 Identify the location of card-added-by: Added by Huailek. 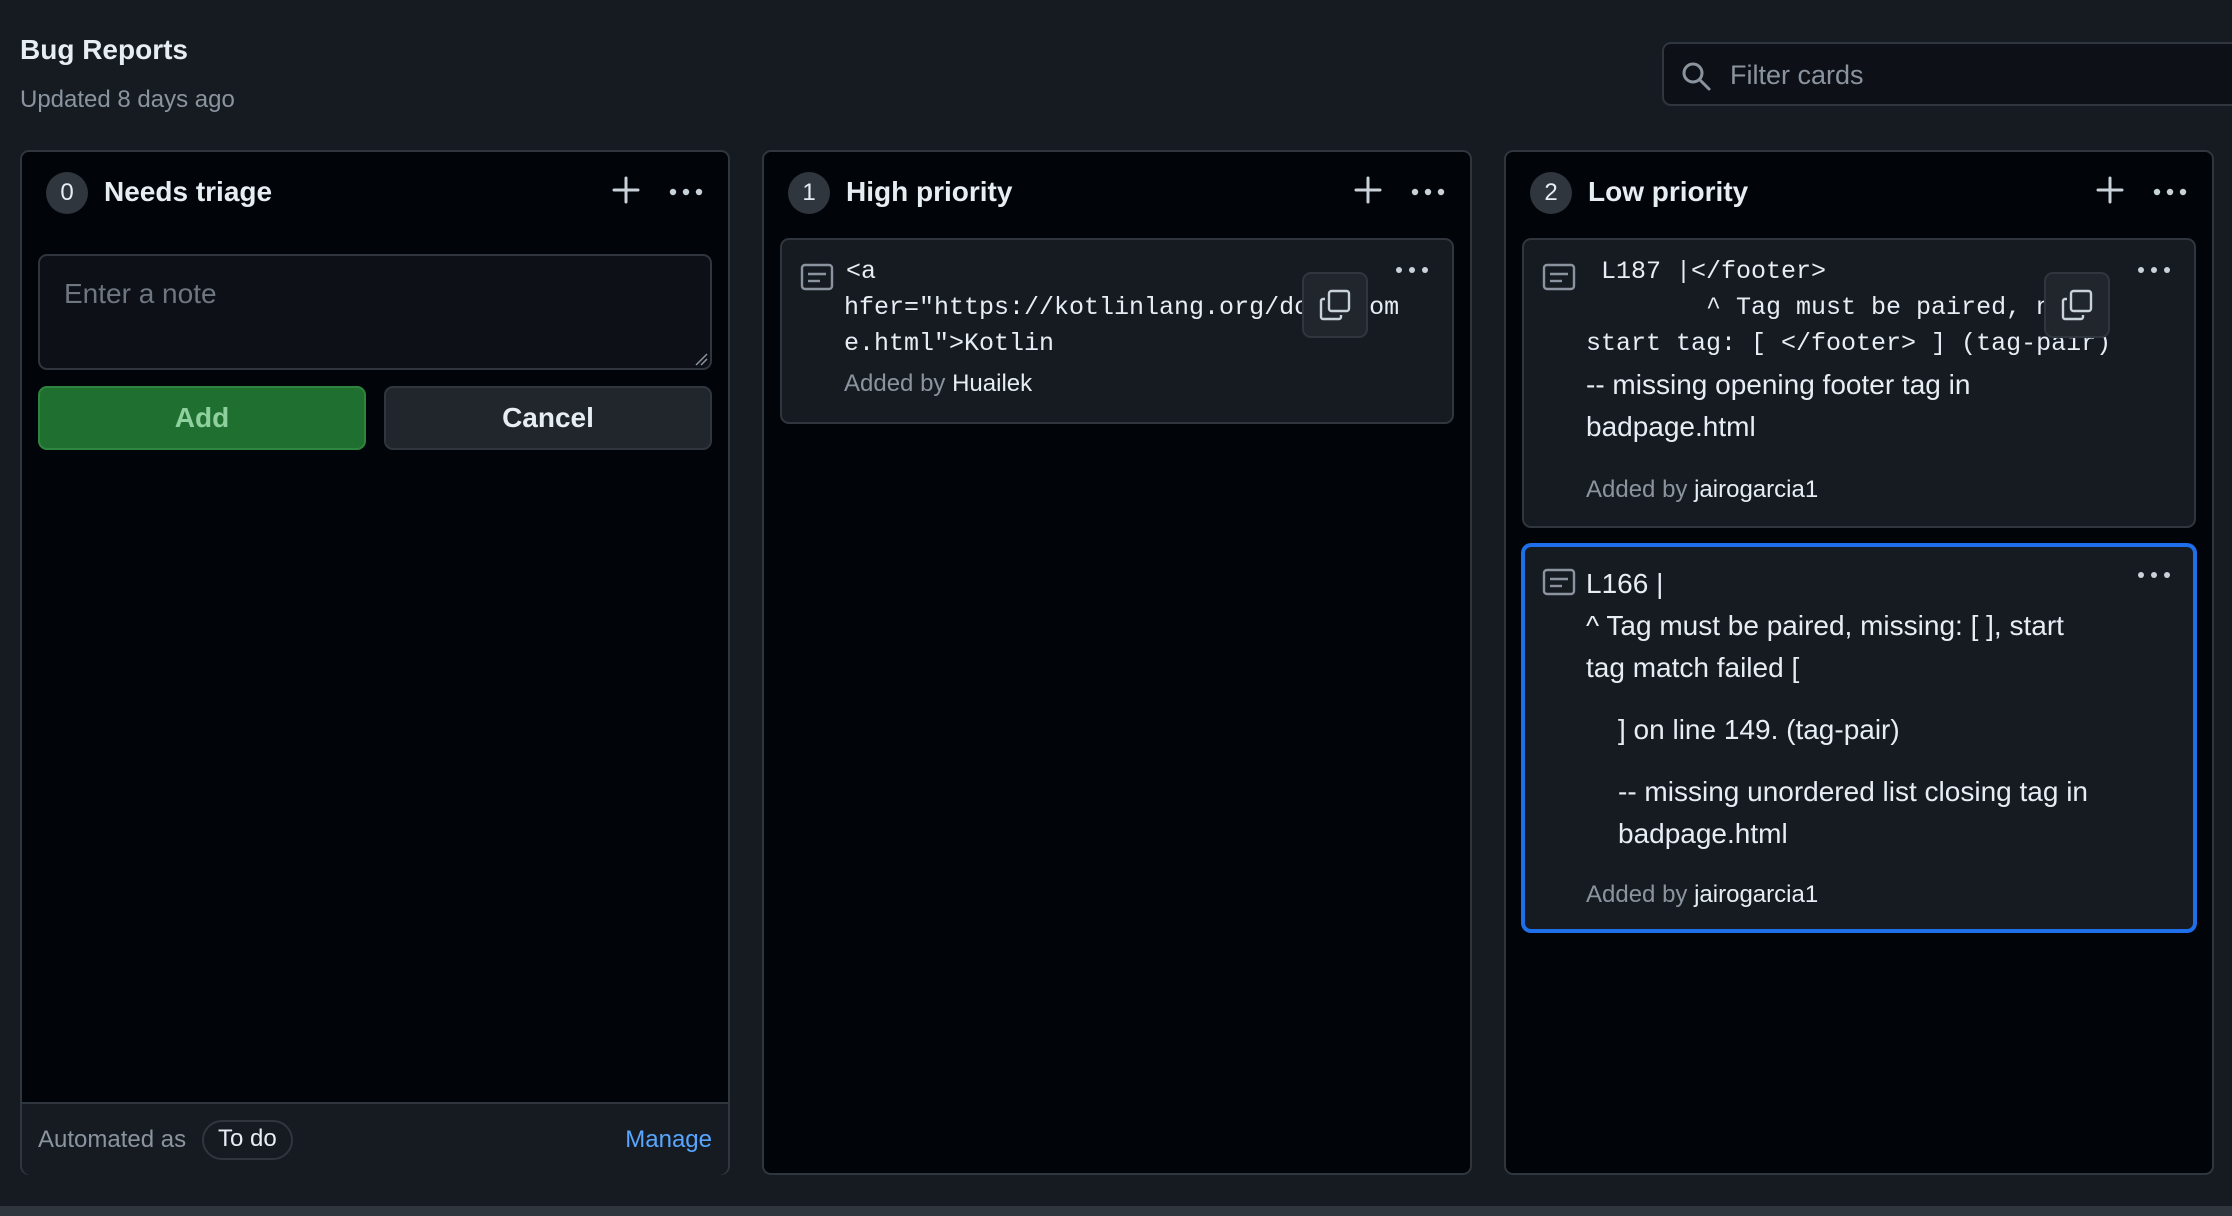
(938, 384).